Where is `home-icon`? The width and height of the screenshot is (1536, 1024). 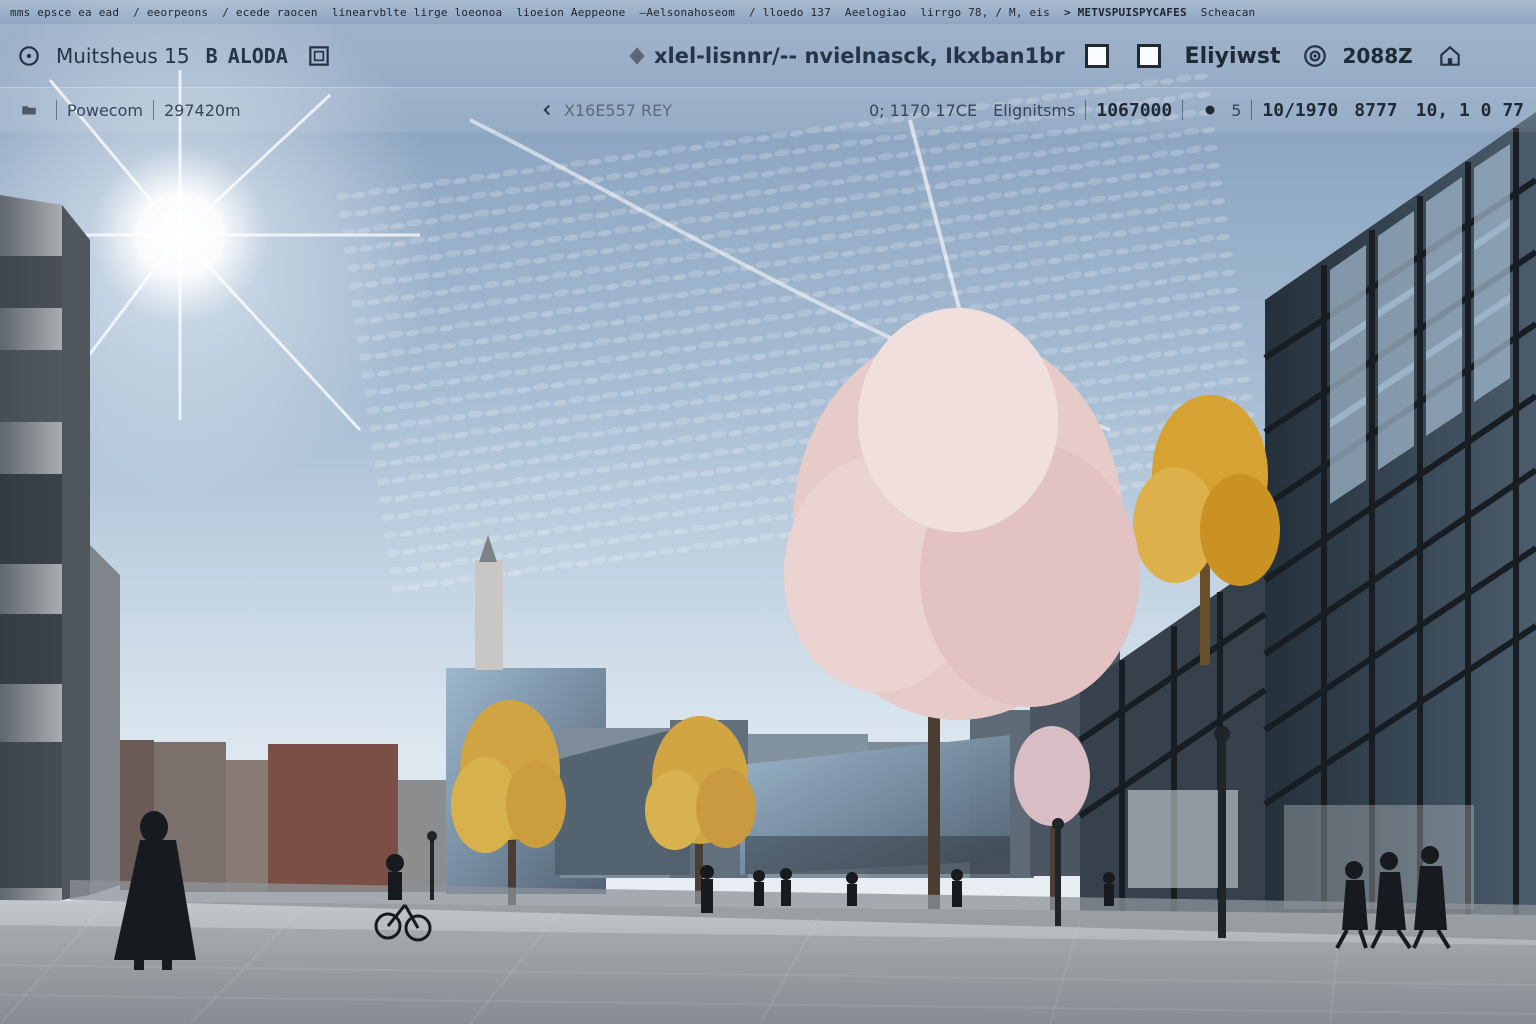
home-icon is located at coordinates (1450, 56).